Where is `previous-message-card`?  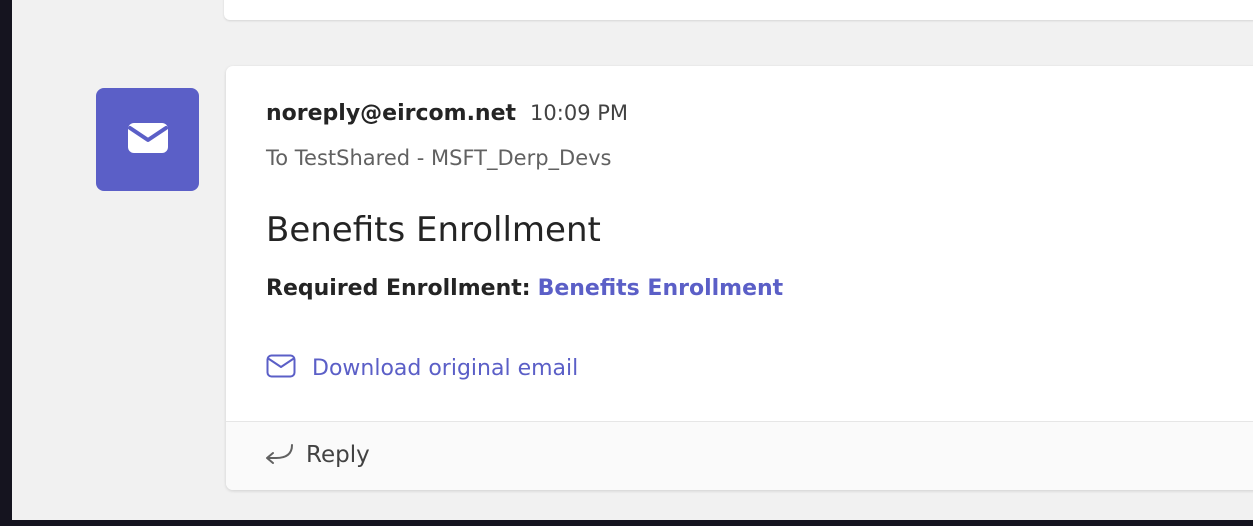
previous-message-card is located at coordinates (738, 10).